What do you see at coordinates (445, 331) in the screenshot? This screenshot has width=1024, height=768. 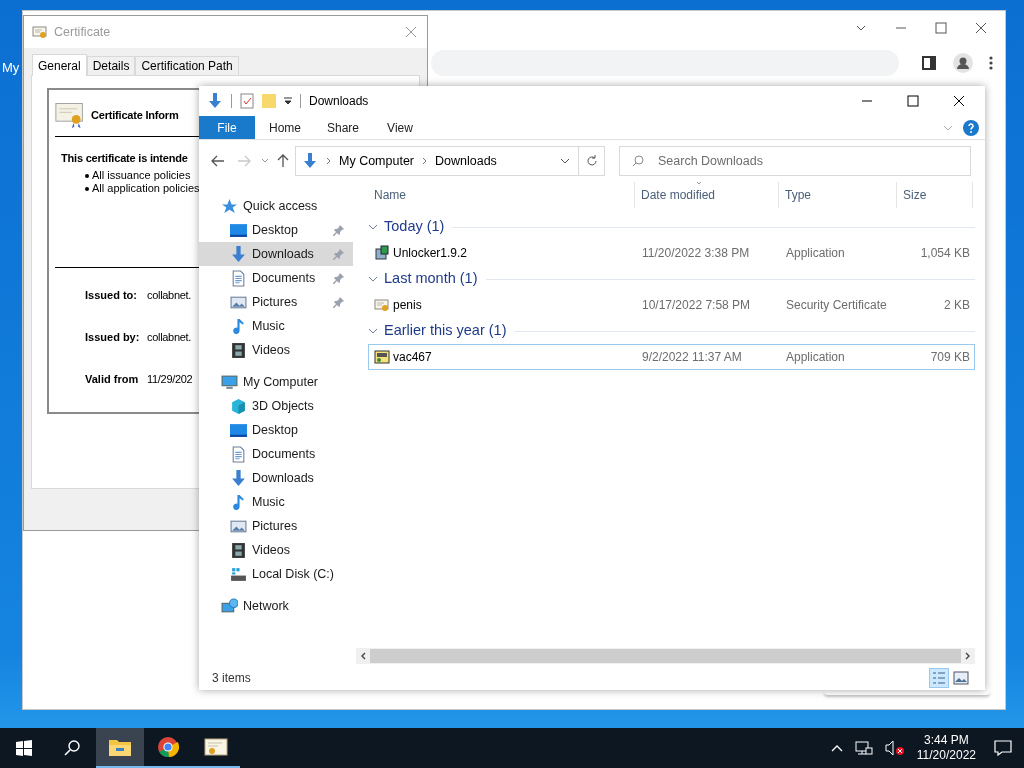 I see `group-header: Earlier this year (1)` at bounding box center [445, 331].